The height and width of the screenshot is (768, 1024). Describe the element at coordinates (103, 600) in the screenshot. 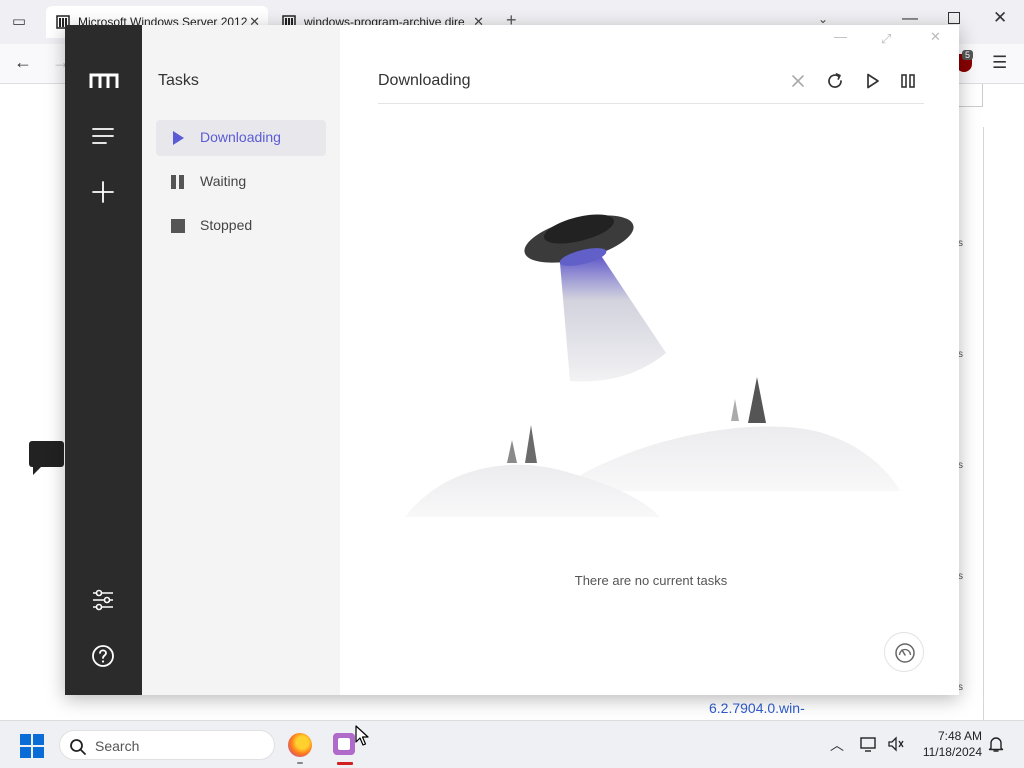

I see `settings-sliders-icon` at that location.